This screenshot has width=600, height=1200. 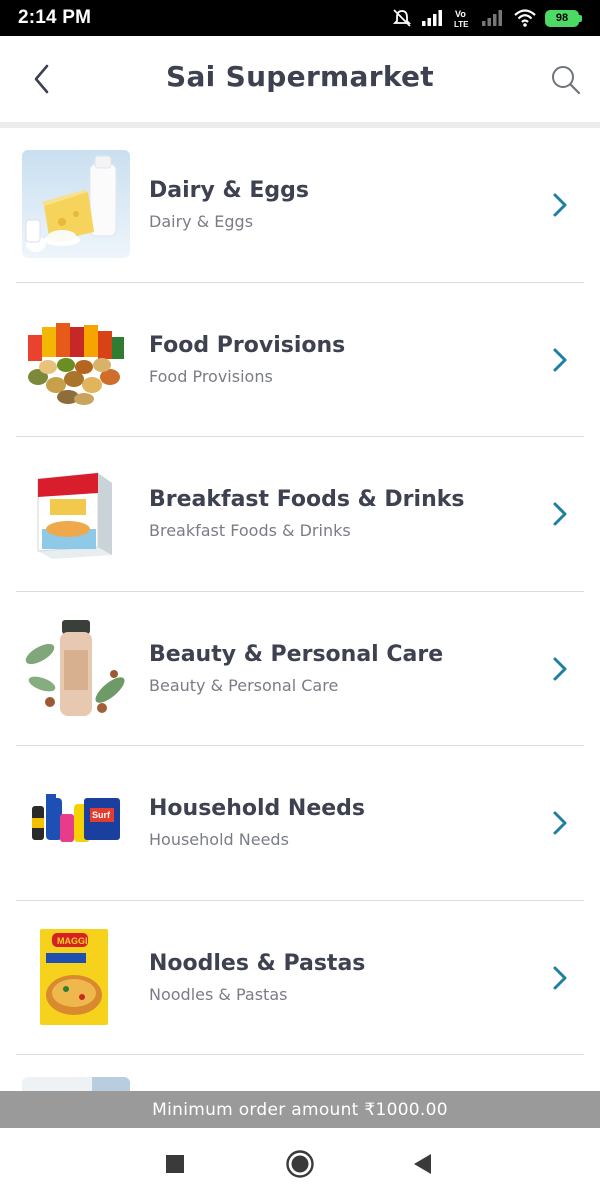 I want to click on category-item-noodles: MAGGI Noodles & Pastas Noodles & Pastas, so click(x=300, y=978).